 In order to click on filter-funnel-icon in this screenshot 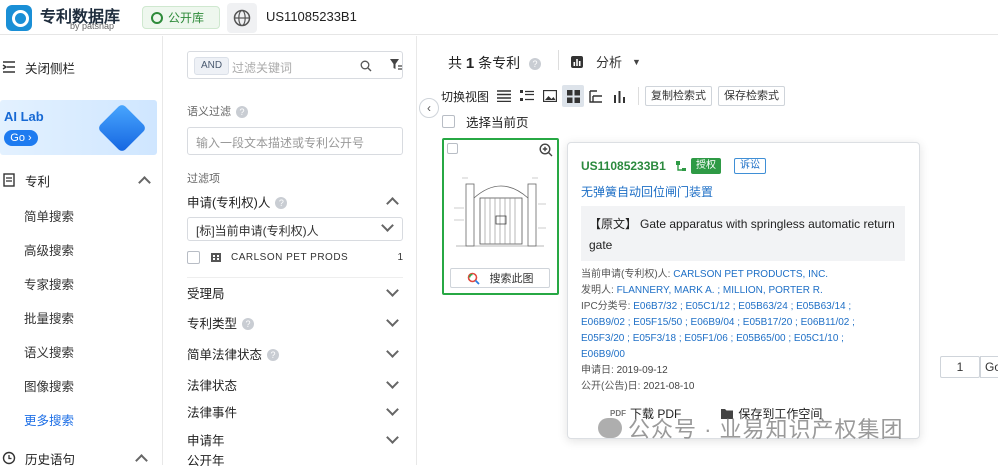, I will do `click(395, 64)`.